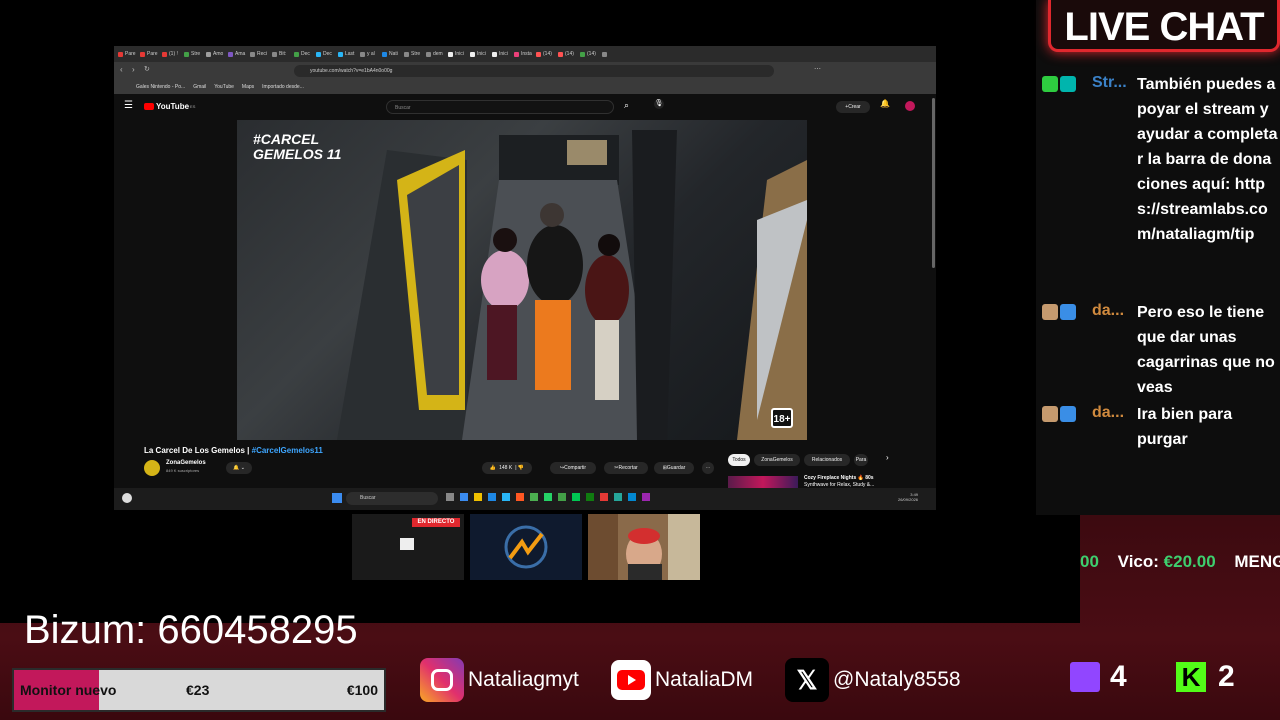 Image resolution: width=1280 pixels, height=720 pixels. I want to click on scrollbar, so click(933, 183).